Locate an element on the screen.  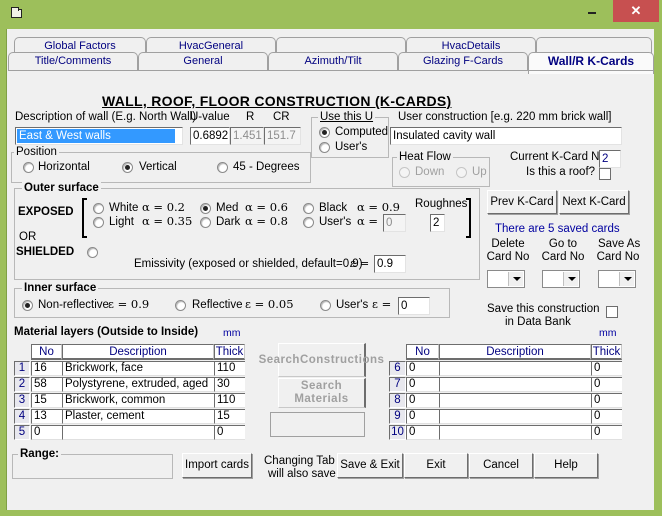
emissivity-field: 0.9 is located at coordinates (390, 264).